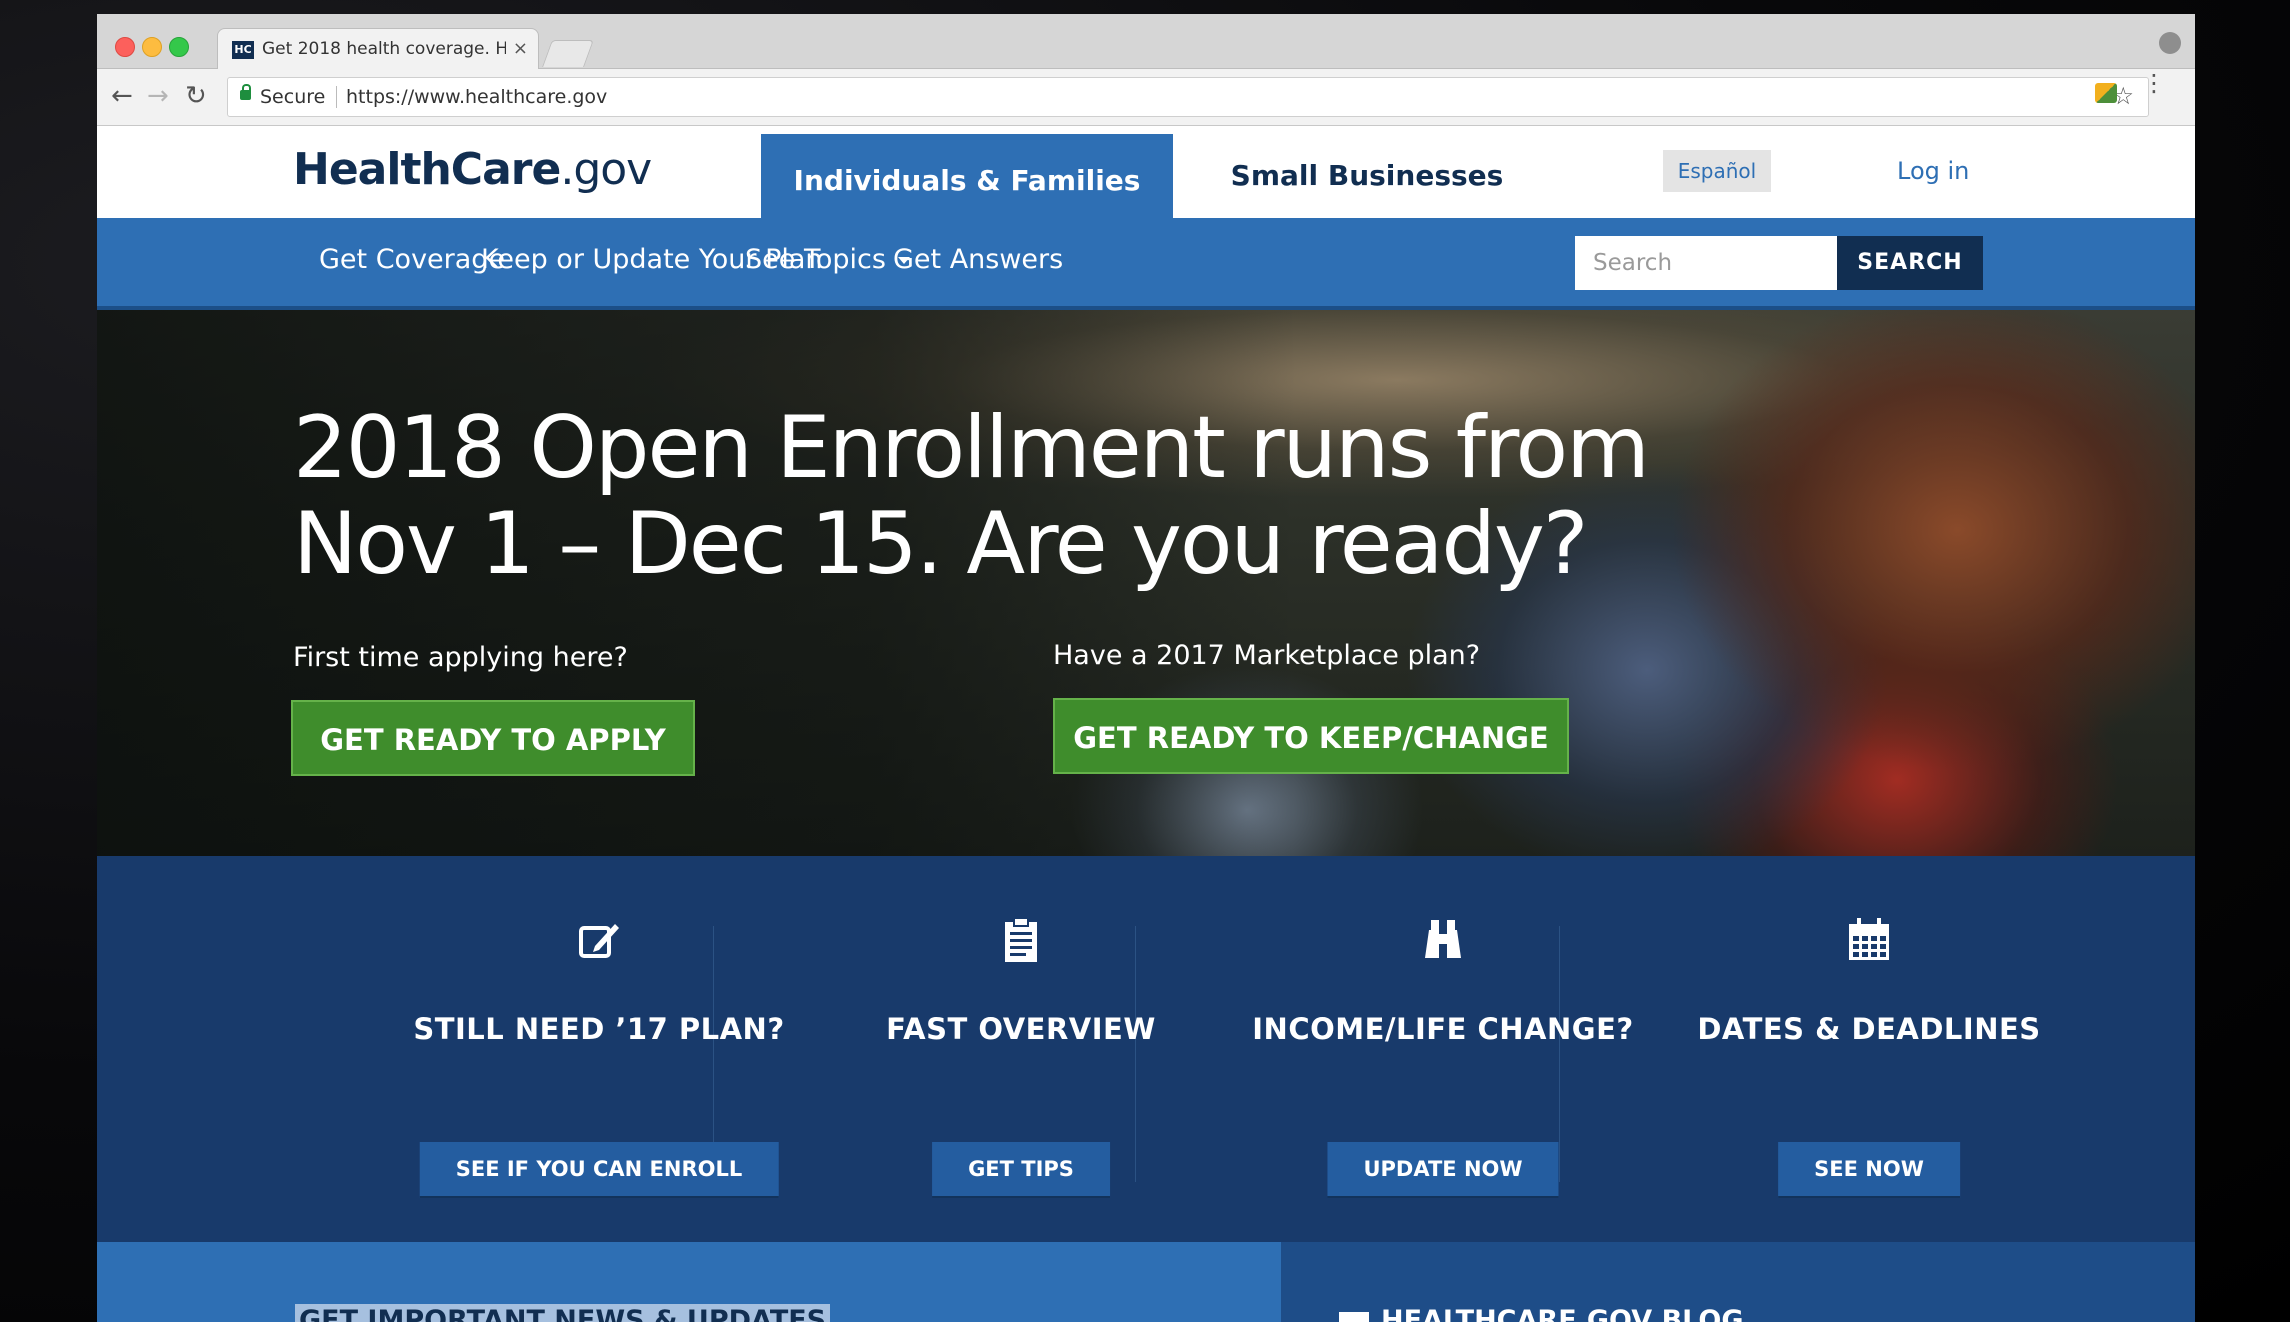  I want to click on window-zoom-button, so click(179, 47).